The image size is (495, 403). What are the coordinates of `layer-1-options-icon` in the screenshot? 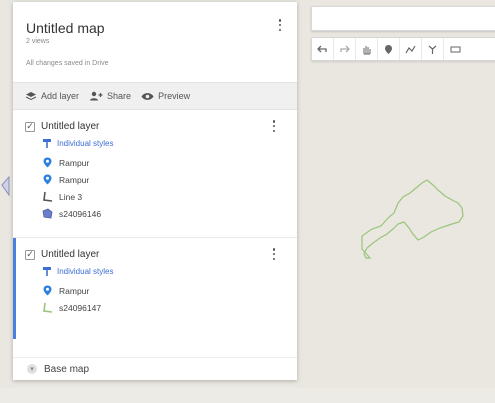 It's located at (274, 126).